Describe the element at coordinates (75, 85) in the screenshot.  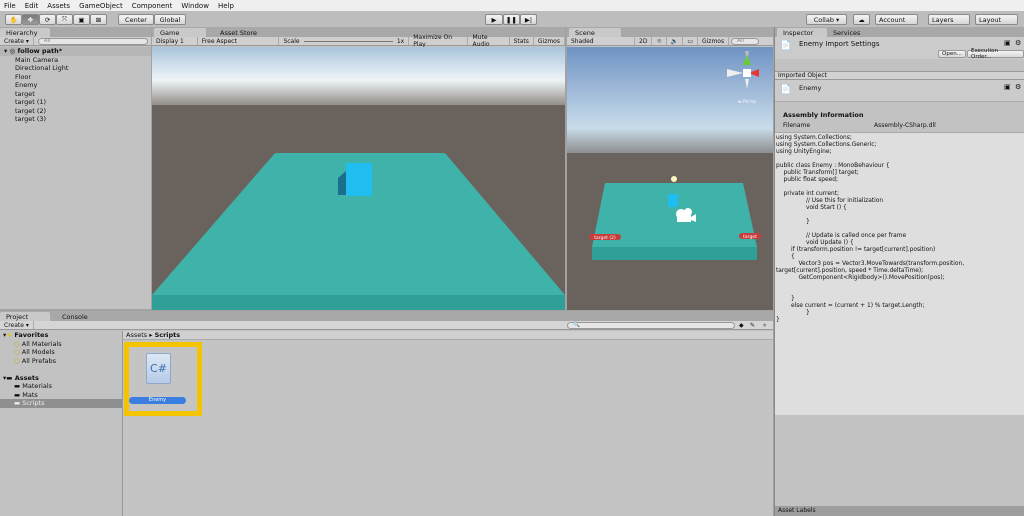
I see `hierarchy-item: Enemy` at that location.